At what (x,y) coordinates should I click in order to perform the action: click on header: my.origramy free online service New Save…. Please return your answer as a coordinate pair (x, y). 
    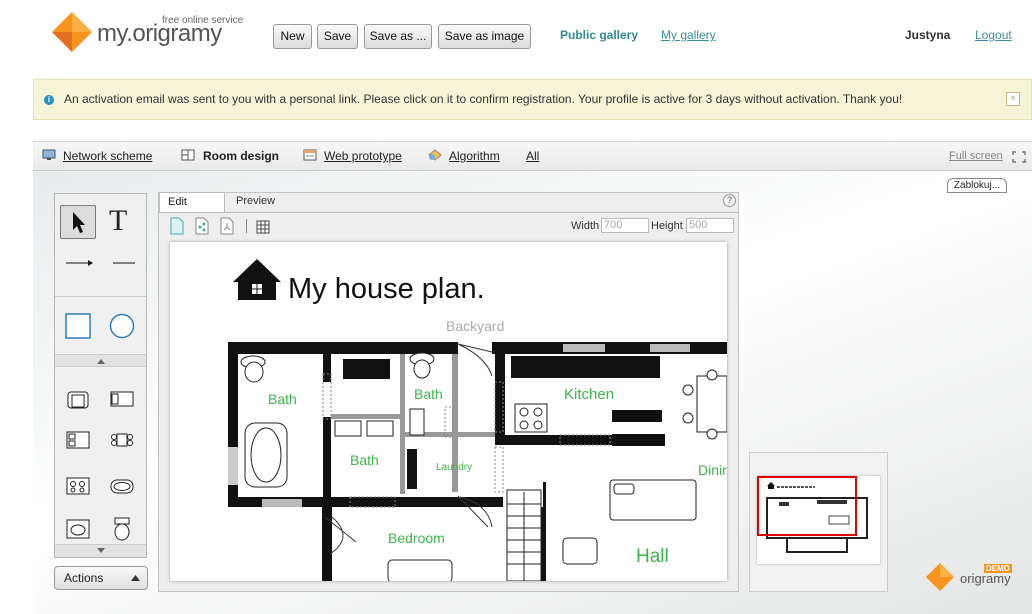
    Looking at the image, I should click on (516, 36).